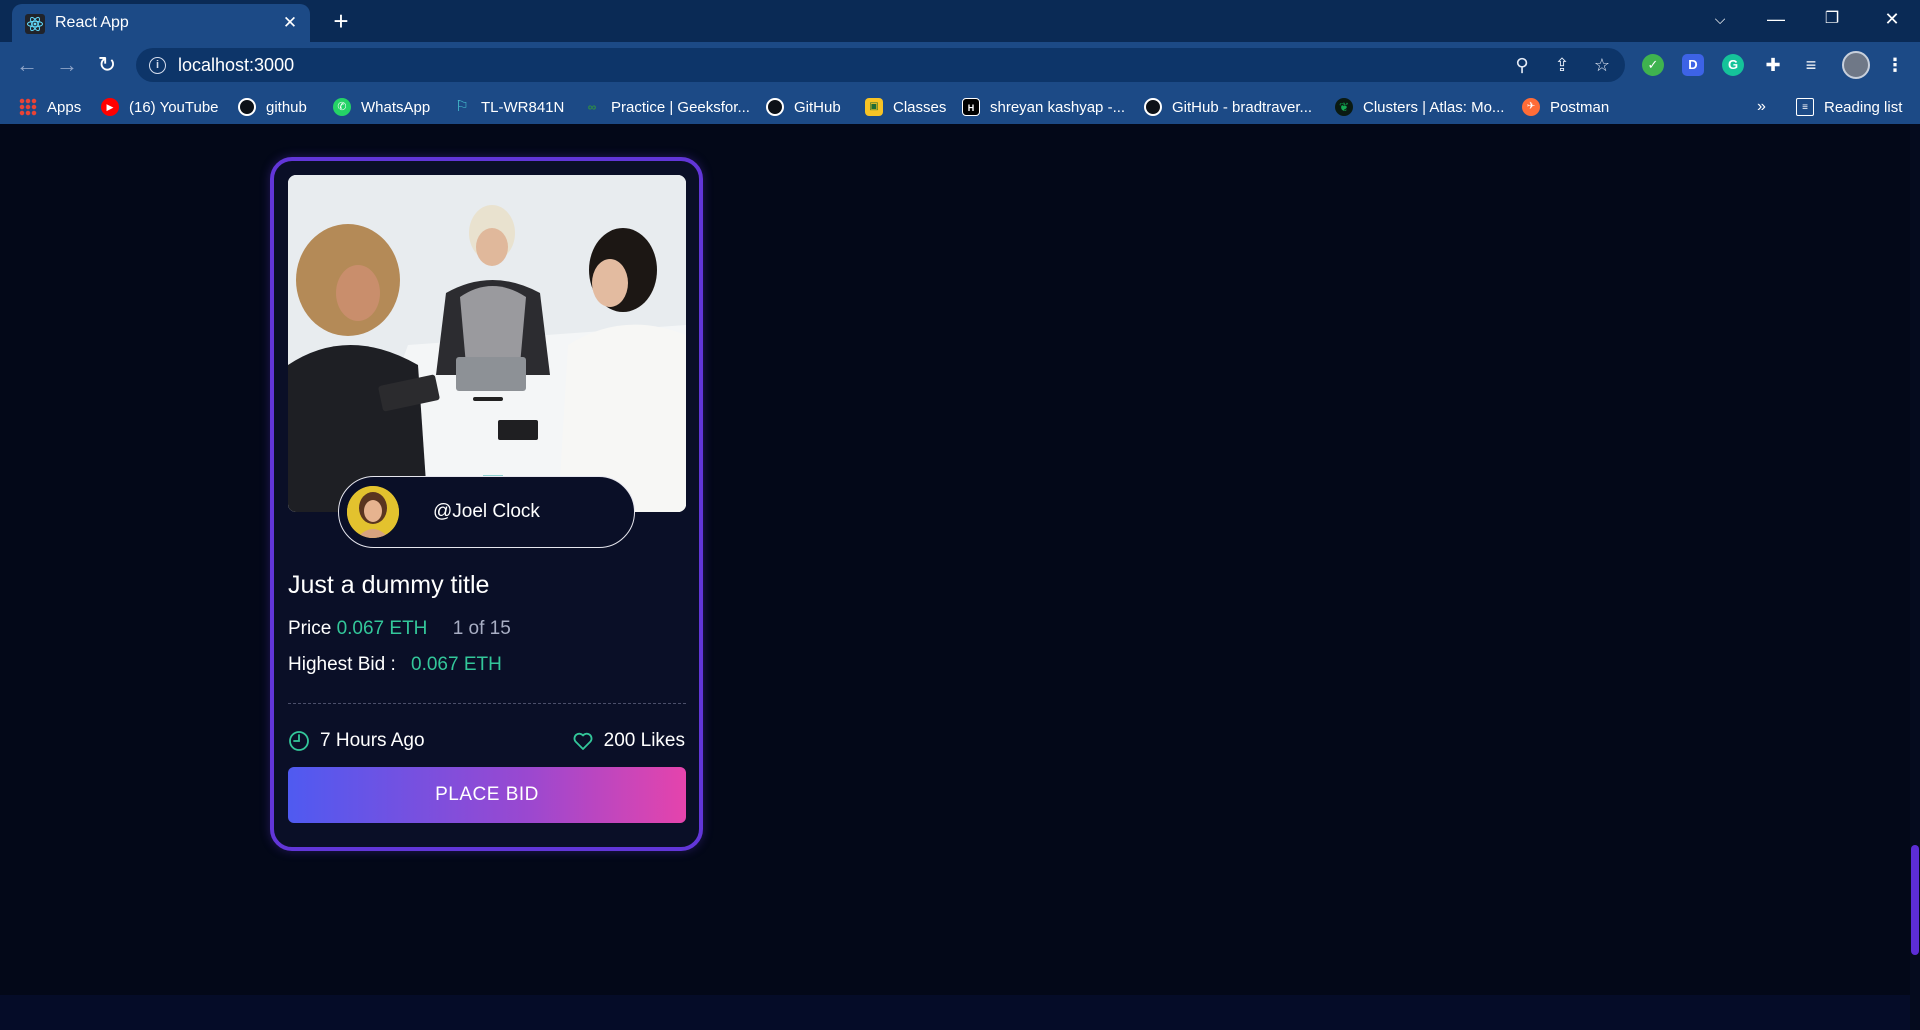 This screenshot has width=1920, height=1030. What do you see at coordinates (1653, 65) in the screenshot?
I see `extension-green-icon: ✓` at bounding box center [1653, 65].